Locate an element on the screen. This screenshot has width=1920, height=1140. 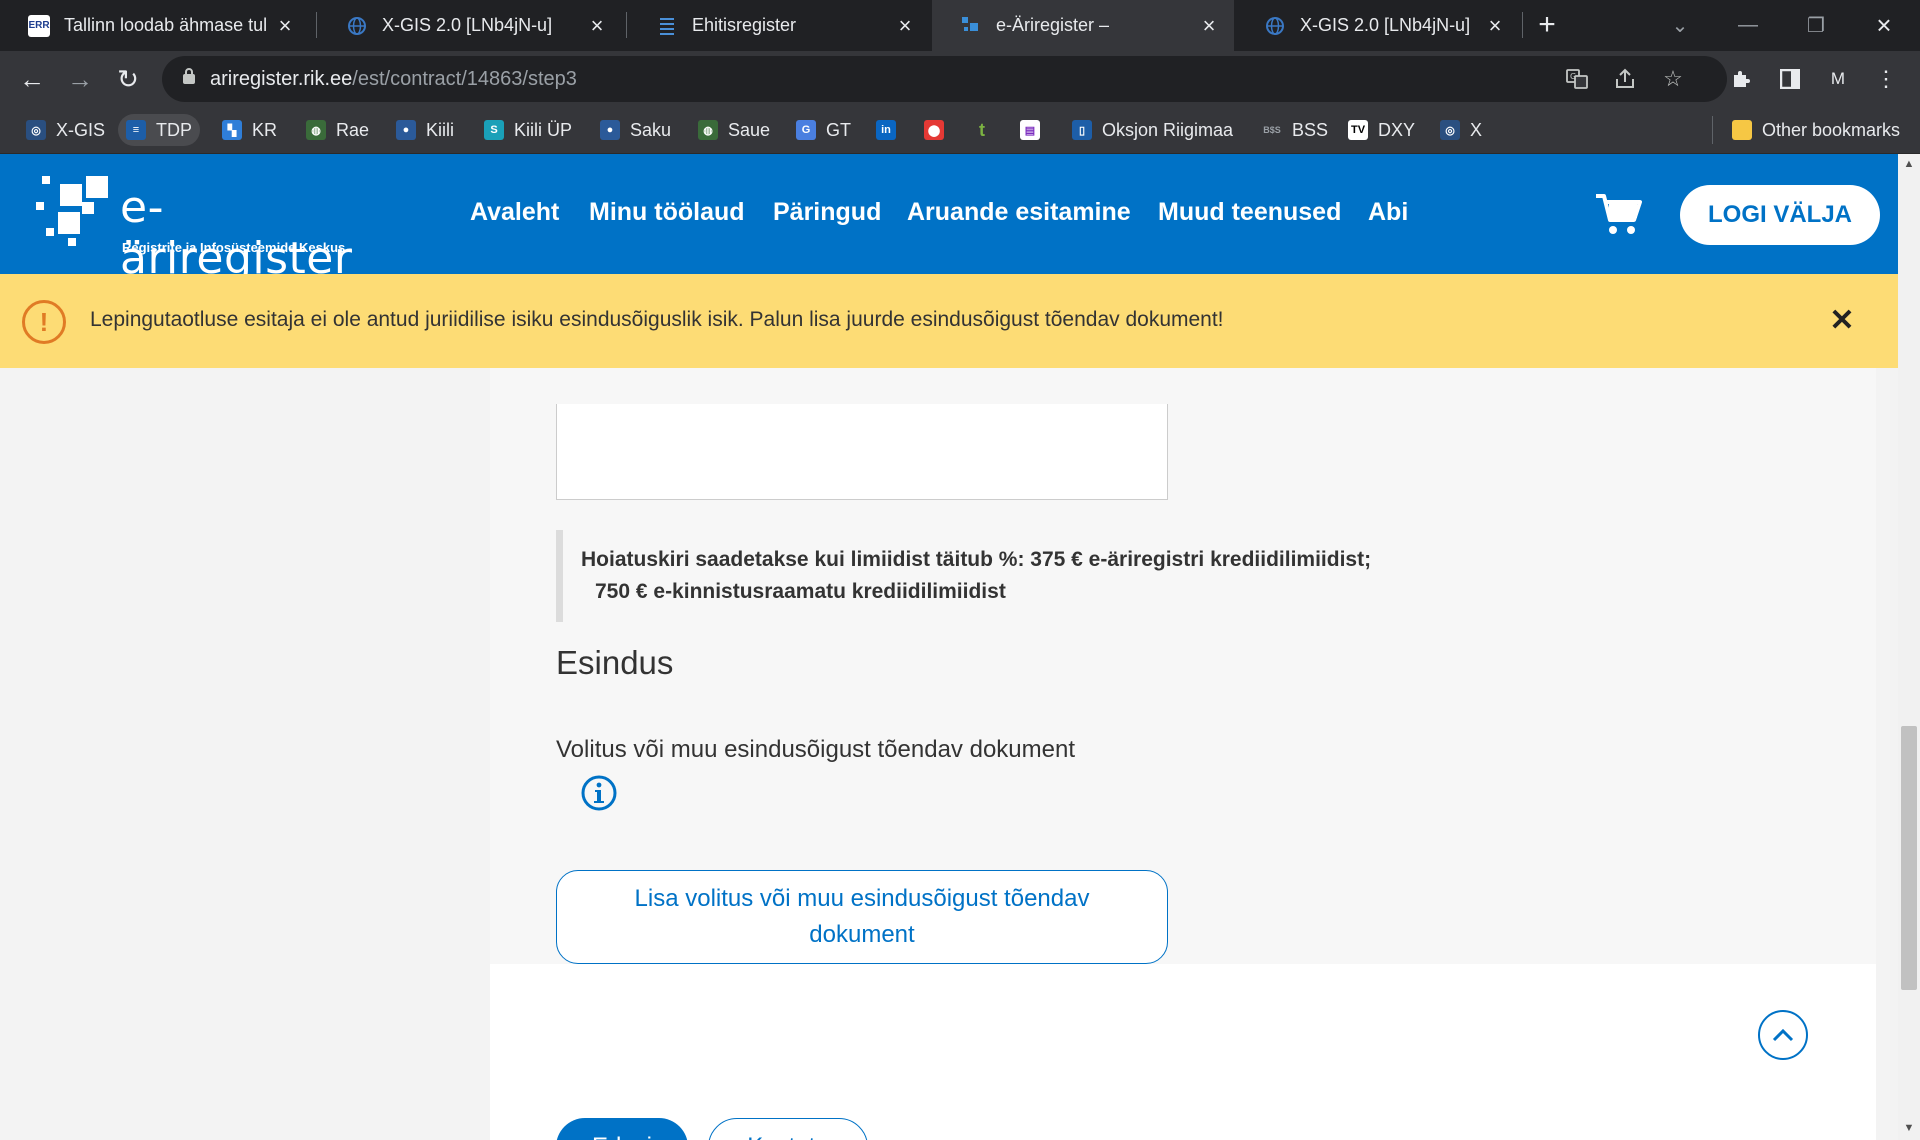
bookmark-linkedin: in is located at coordinates (891, 130).